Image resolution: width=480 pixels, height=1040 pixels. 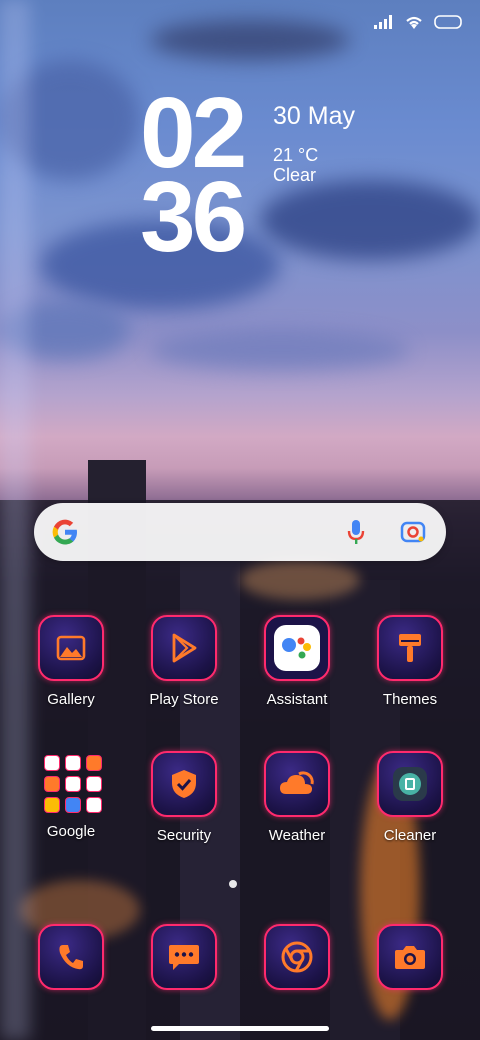 What do you see at coordinates (184, 648) in the screenshot?
I see `play-store-icon` at bounding box center [184, 648].